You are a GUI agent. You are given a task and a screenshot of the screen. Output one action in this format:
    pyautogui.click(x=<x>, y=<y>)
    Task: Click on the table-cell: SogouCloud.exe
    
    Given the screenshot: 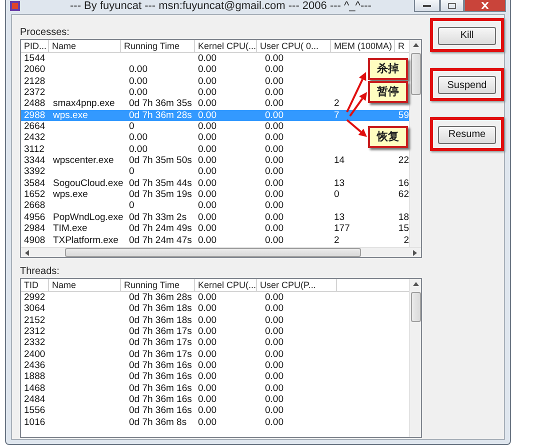 What is the action you would take?
    pyautogui.click(x=88, y=184)
    